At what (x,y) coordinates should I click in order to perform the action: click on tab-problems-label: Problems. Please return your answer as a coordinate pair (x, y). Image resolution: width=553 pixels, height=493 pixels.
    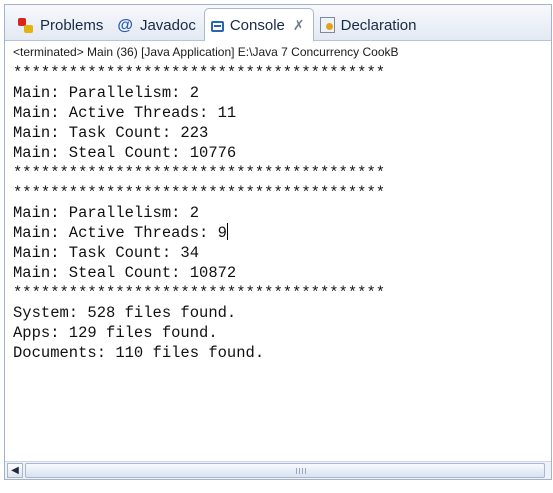
    Looking at the image, I should click on (72, 25).